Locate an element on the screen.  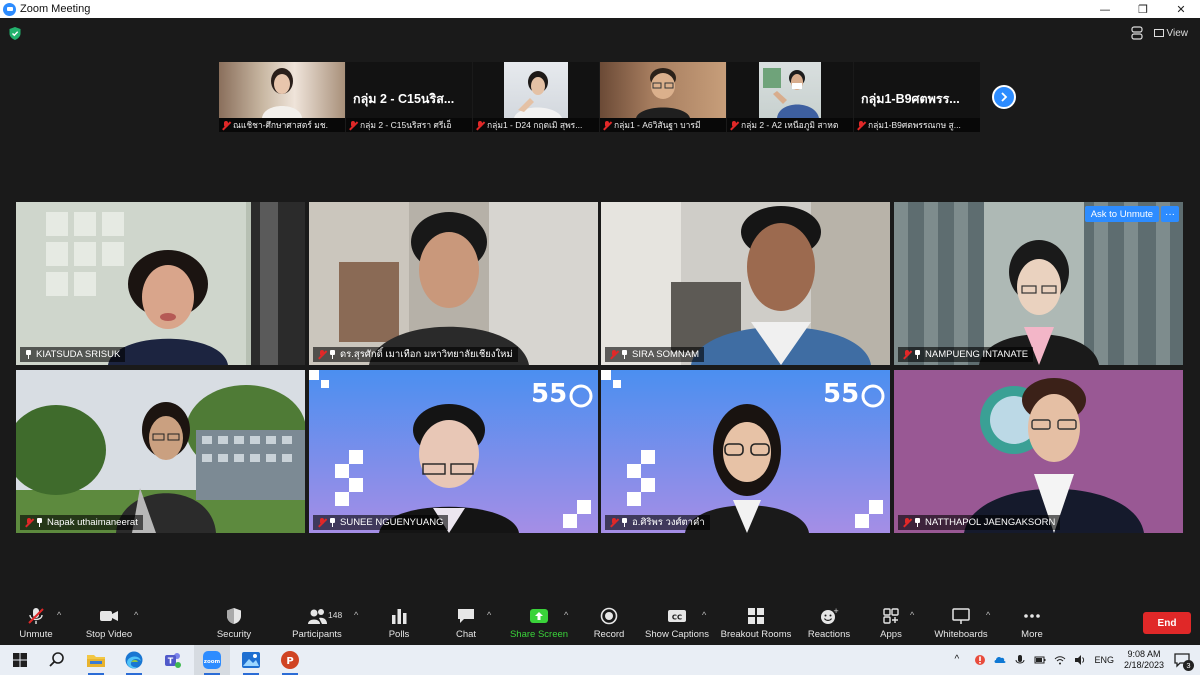
share-screen-button: Share Screen is located at coordinates (539, 622).